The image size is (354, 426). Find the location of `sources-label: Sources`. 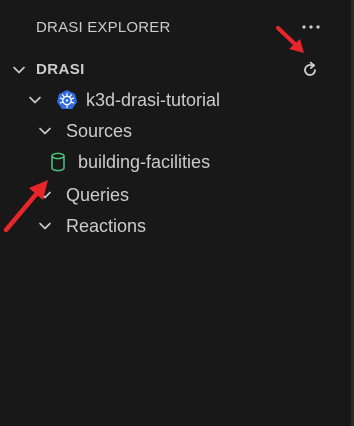

sources-label: Sources is located at coordinates (99, 131).